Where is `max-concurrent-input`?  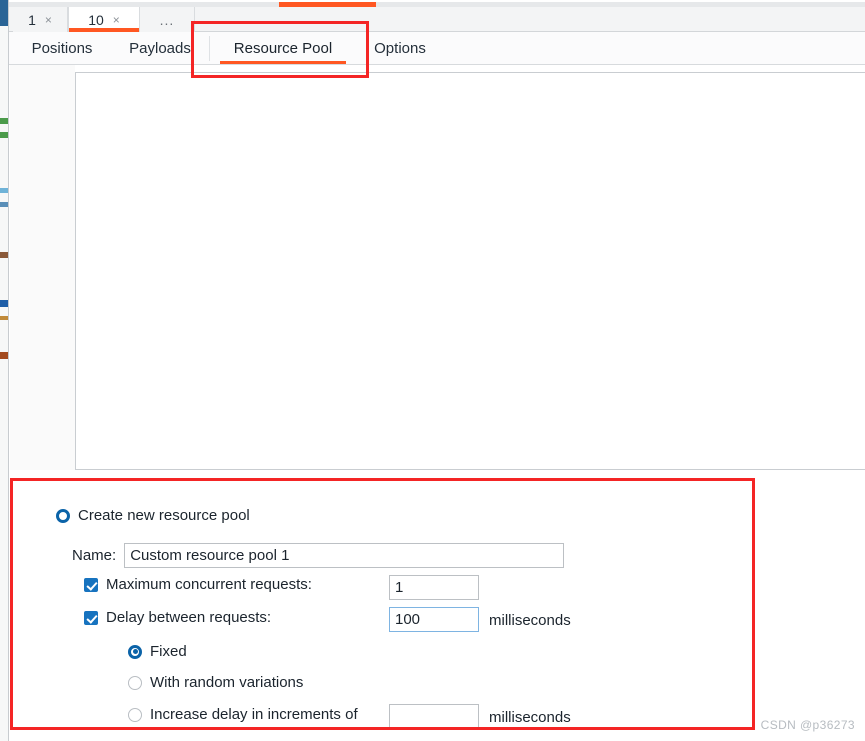 max-concurrent-input is located at coordinates (434, 587).